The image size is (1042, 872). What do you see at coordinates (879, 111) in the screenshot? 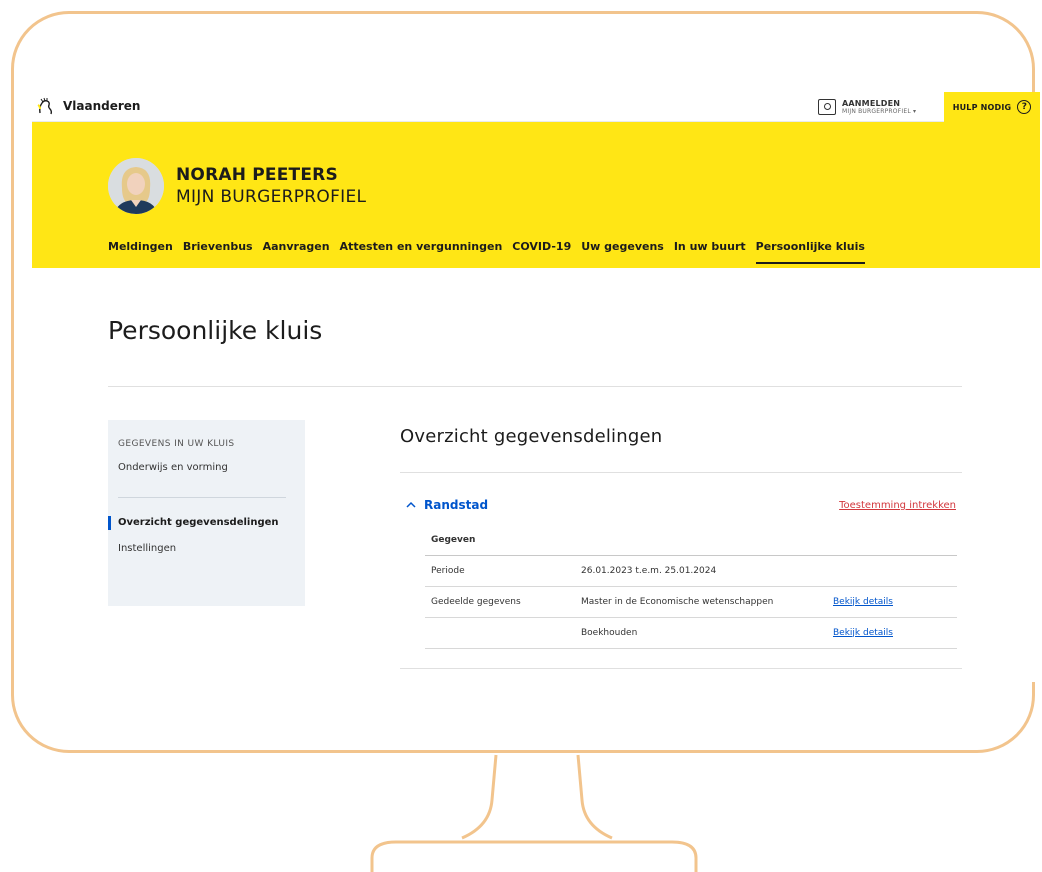
I see `login-sub-label: MIJN BURGERPROFIEL ▾` at bounding box center [879, 111].